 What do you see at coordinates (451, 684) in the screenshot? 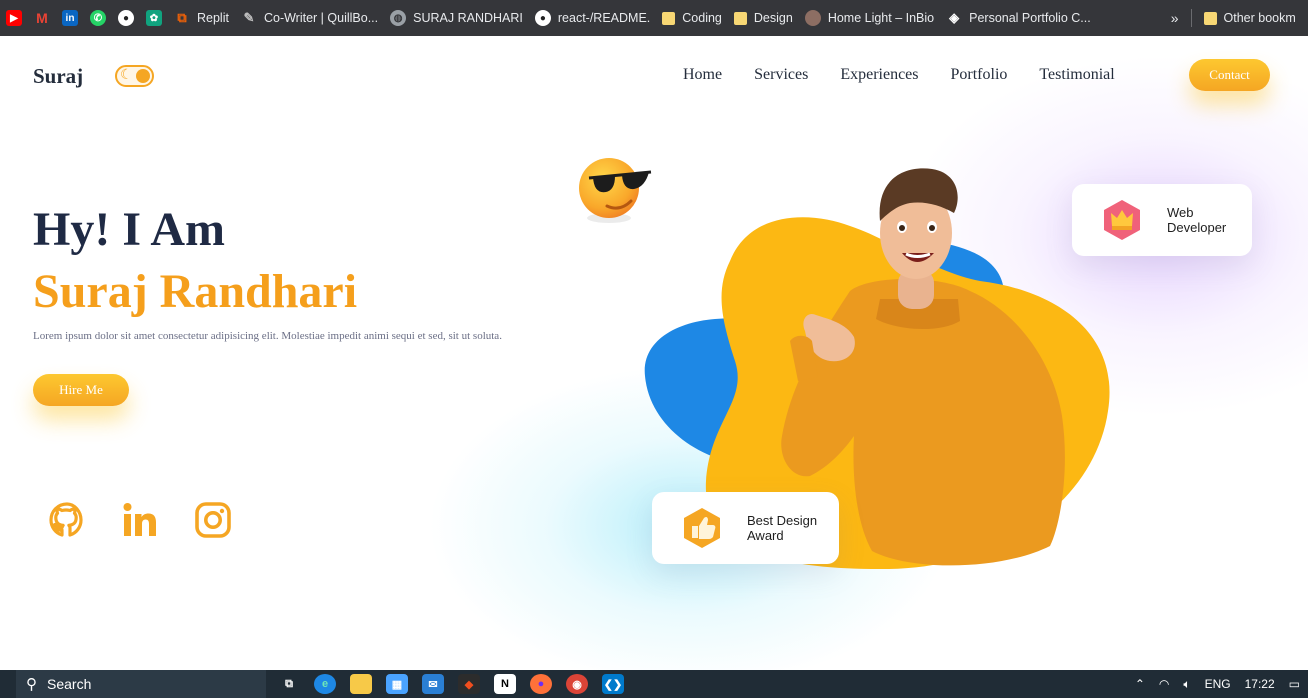
I see `taskbar-apps: ⧉ e ▦ ✉ ◆ N ● ◉ ❮❯` at bounding box center [451, 684].